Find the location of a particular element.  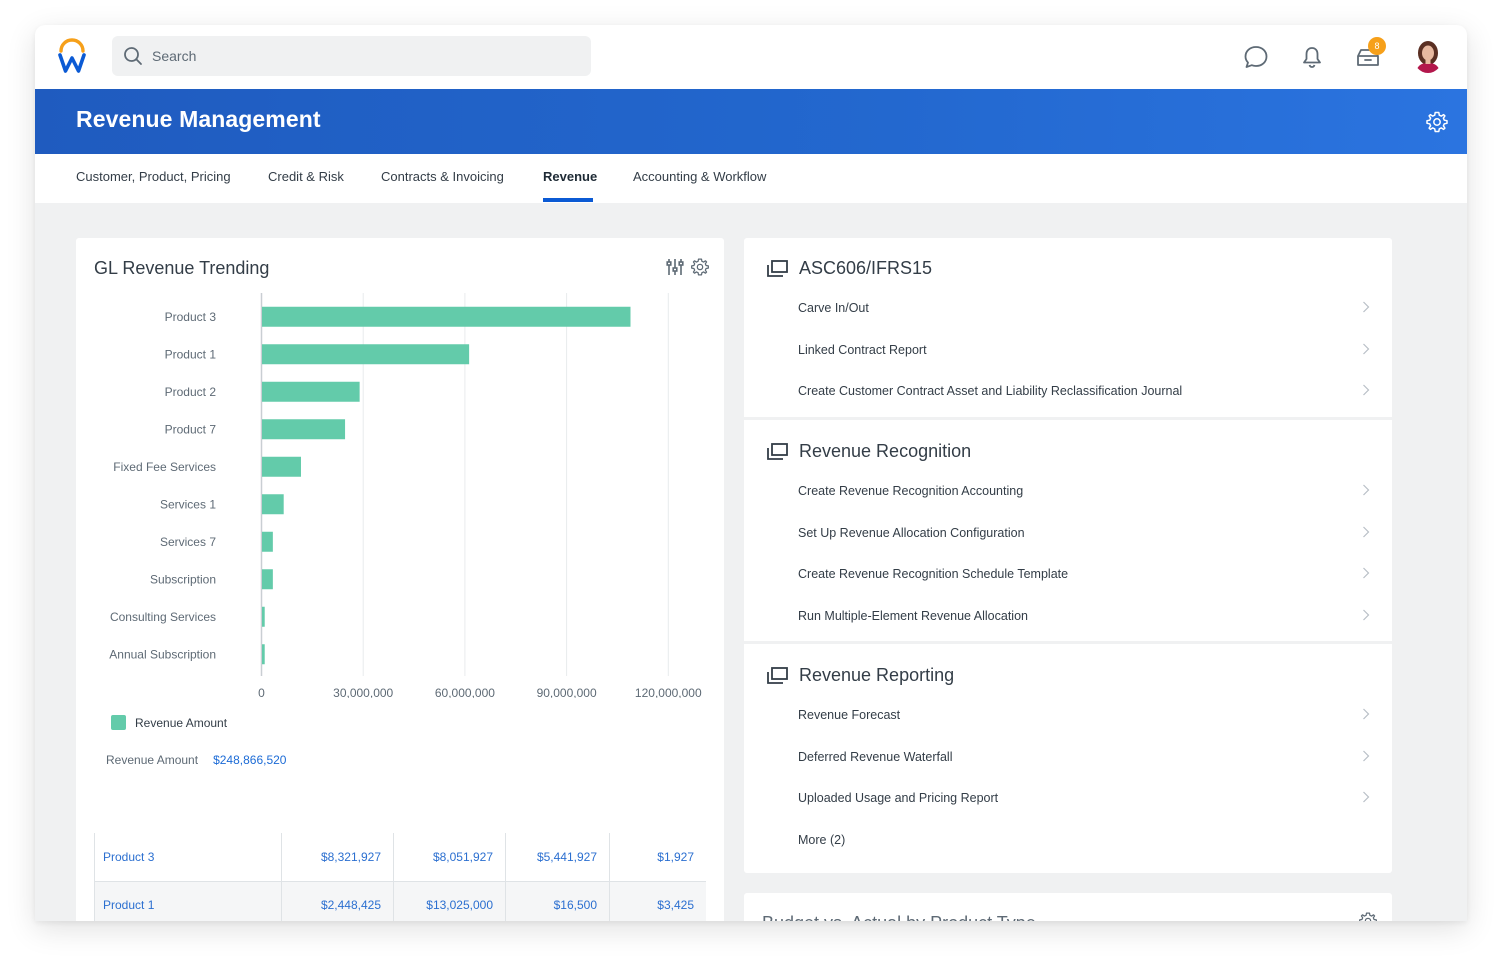

tab-credit-risk: Credit & Risk is located at coordinates (306, 176).